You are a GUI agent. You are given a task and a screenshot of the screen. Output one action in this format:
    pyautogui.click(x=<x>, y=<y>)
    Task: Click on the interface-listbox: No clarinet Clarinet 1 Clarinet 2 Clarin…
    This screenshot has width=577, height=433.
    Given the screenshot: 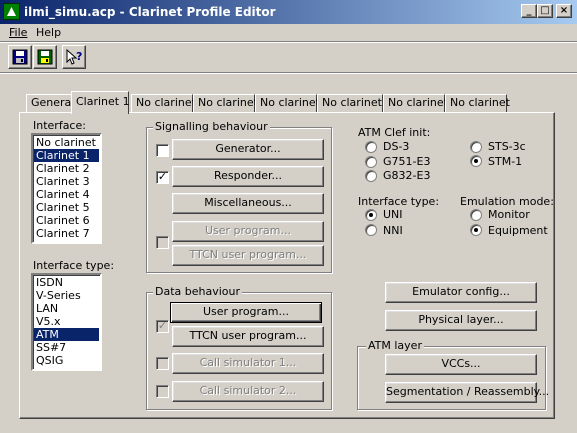 What is the action you would take?
    pyautogui.click(x=66, y=188)
    